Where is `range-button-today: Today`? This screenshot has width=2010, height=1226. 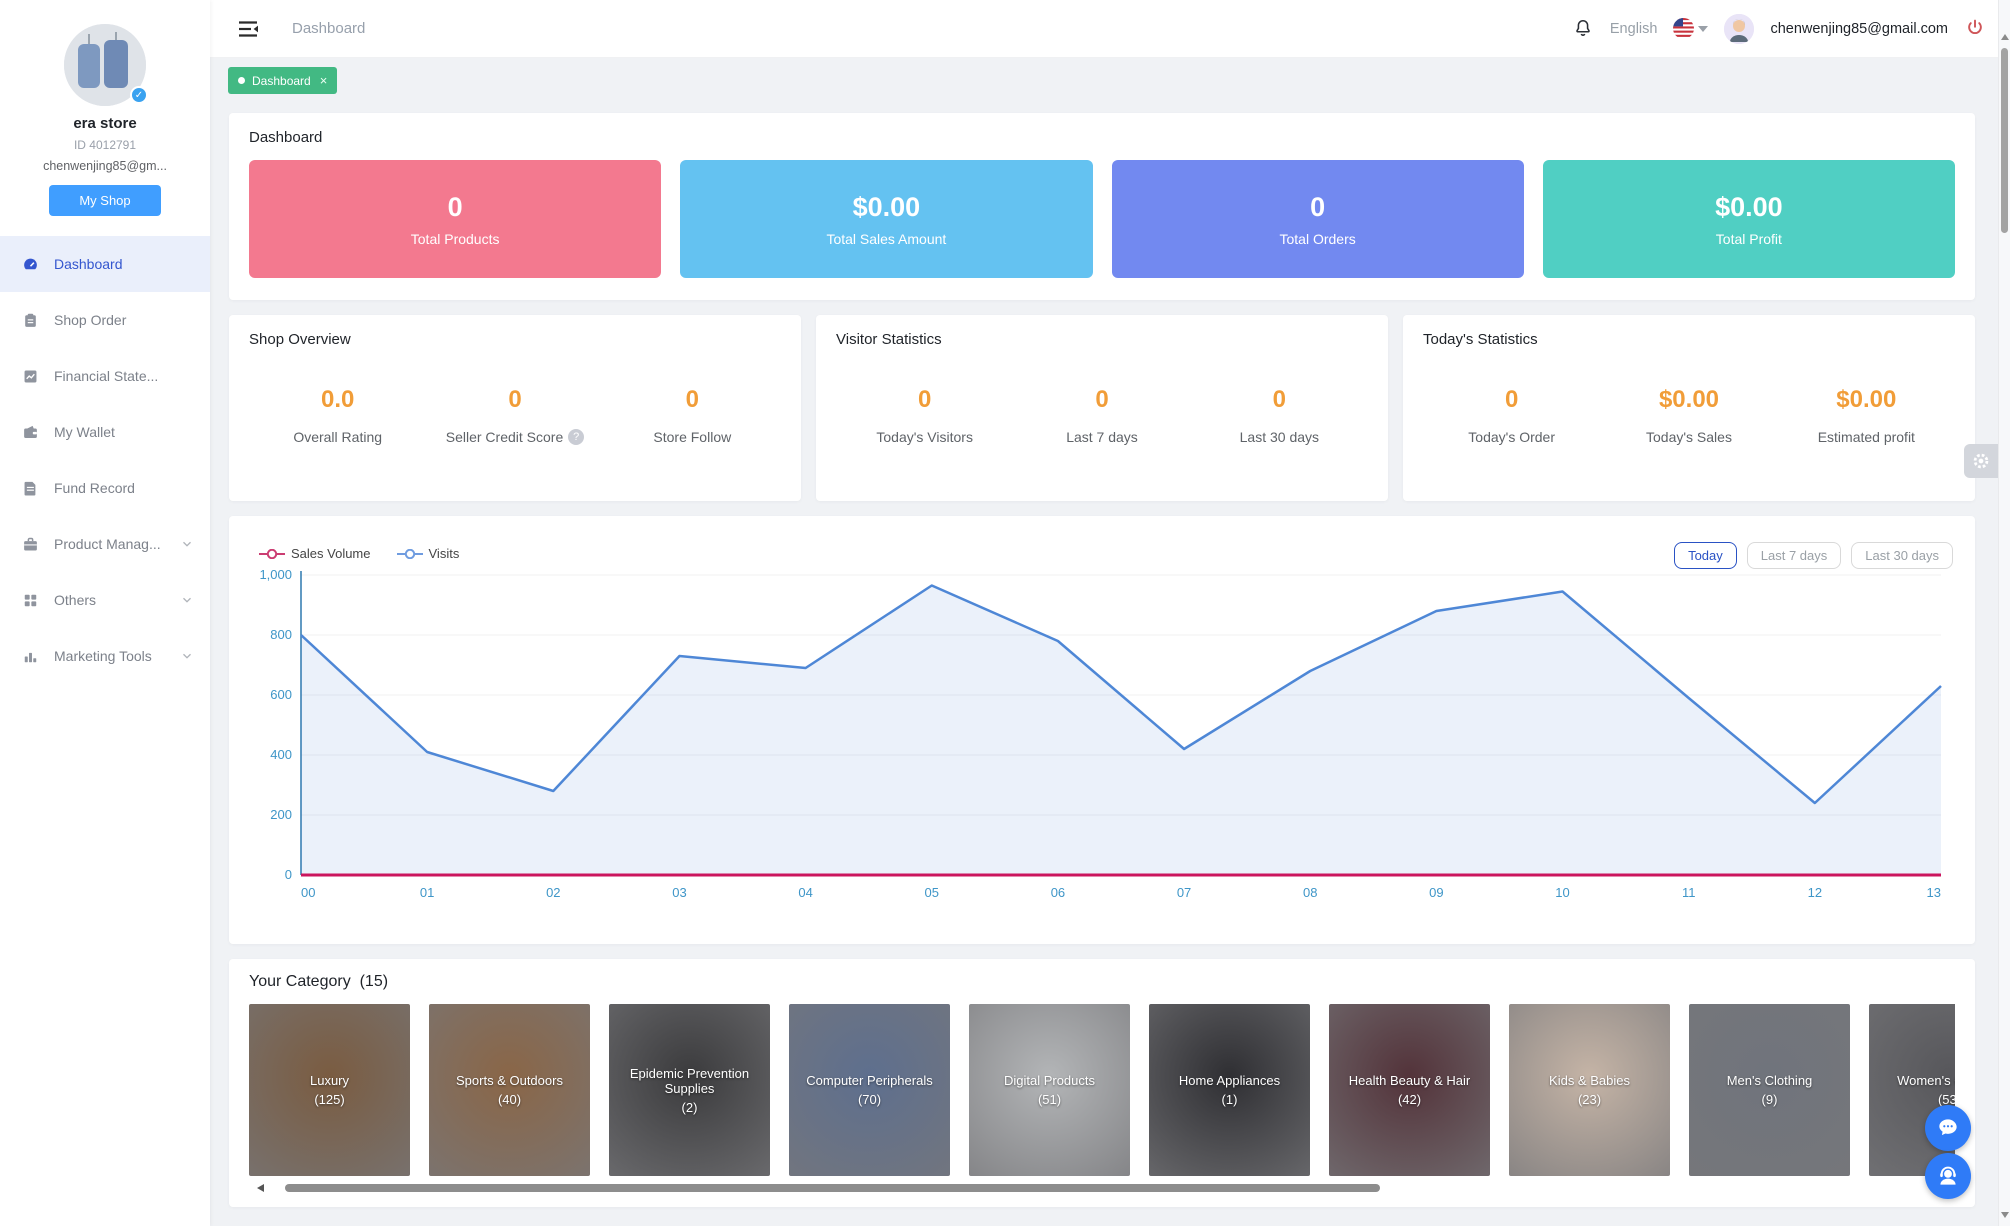 range-button-today: Today is located at coordinates (1705, 555).